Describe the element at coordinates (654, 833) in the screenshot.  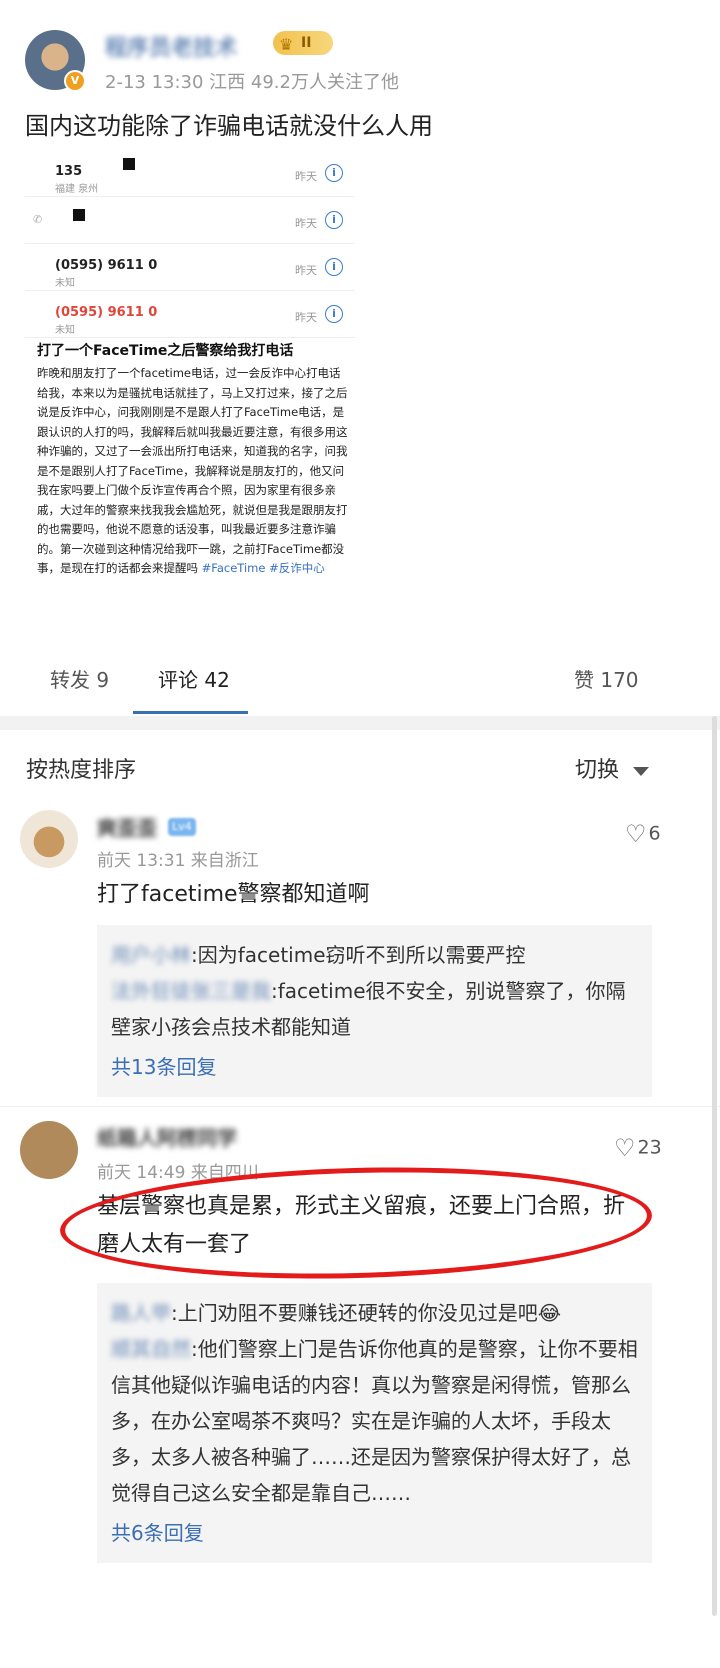
I see `like-count: 6` at that location.